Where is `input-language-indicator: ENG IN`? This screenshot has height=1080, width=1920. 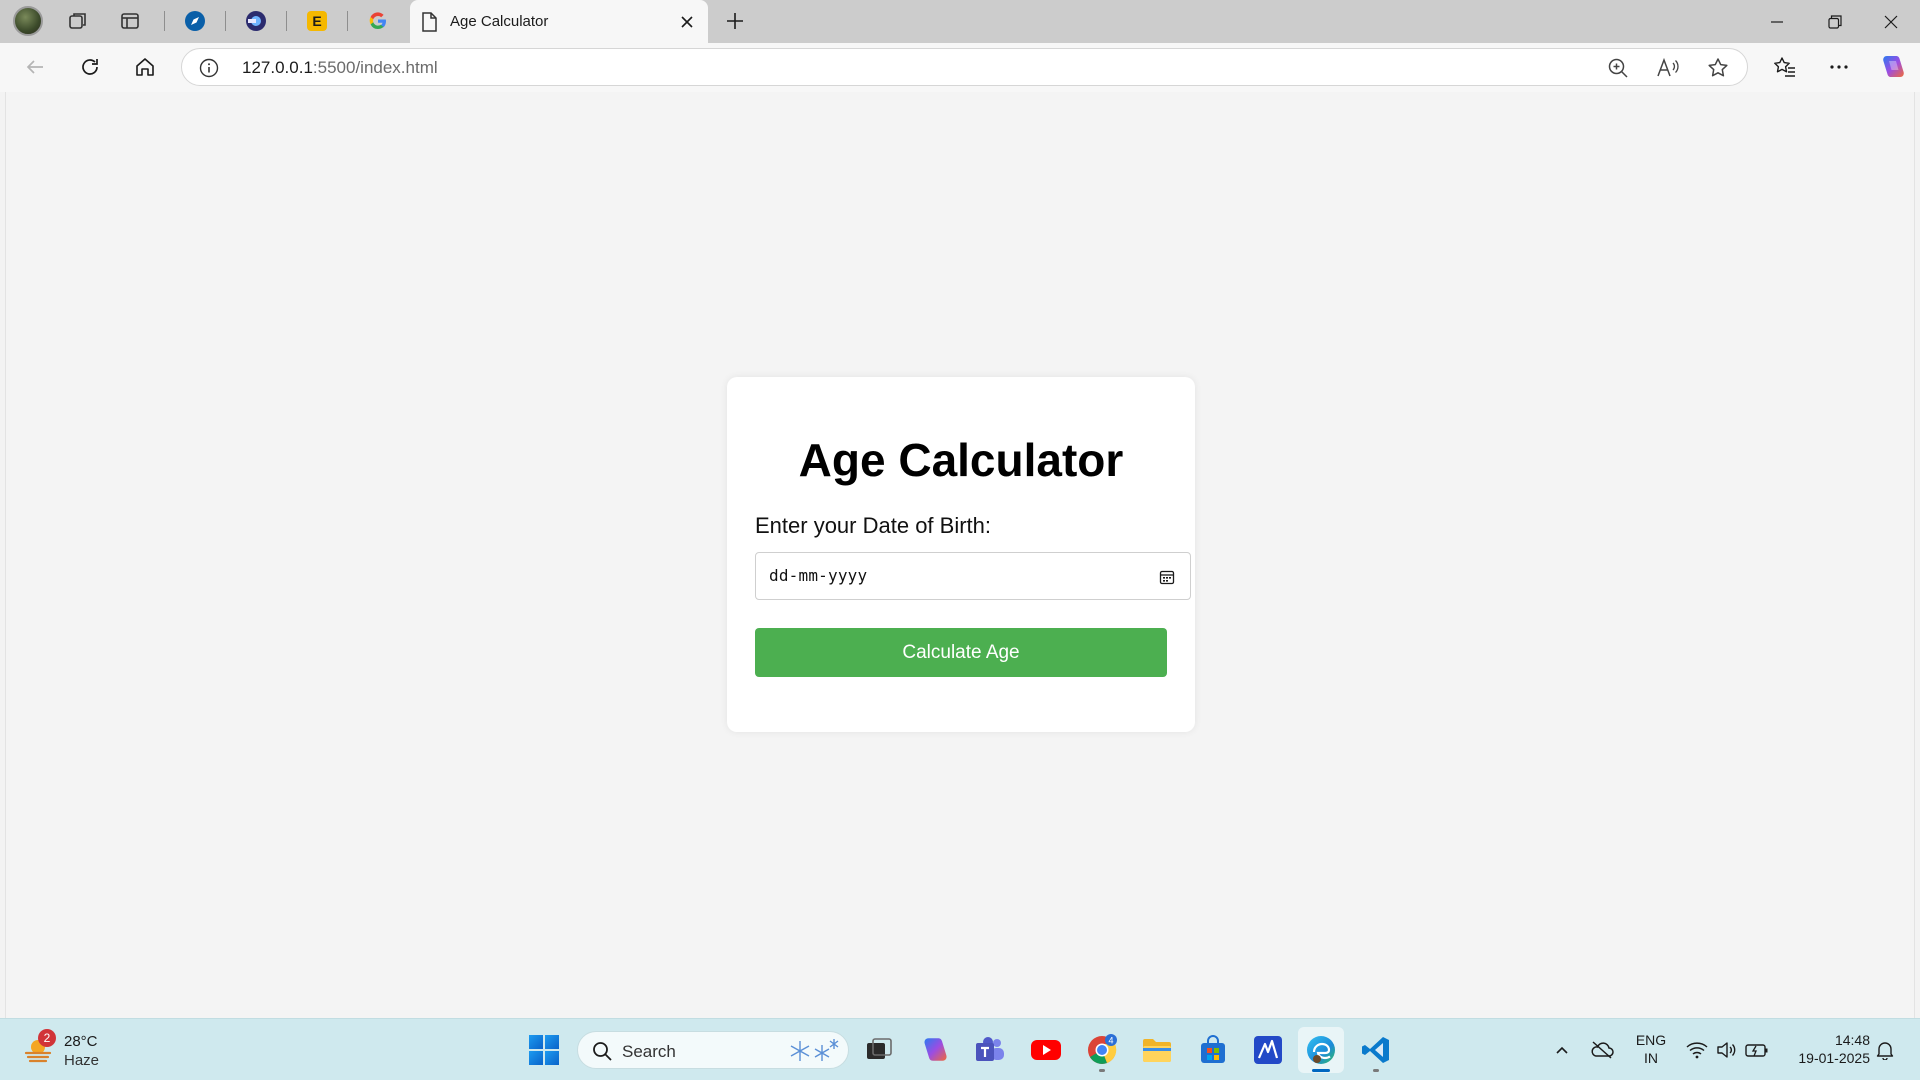 input-language-indicator: ENG IN is located at coordinates (1651, 1049).